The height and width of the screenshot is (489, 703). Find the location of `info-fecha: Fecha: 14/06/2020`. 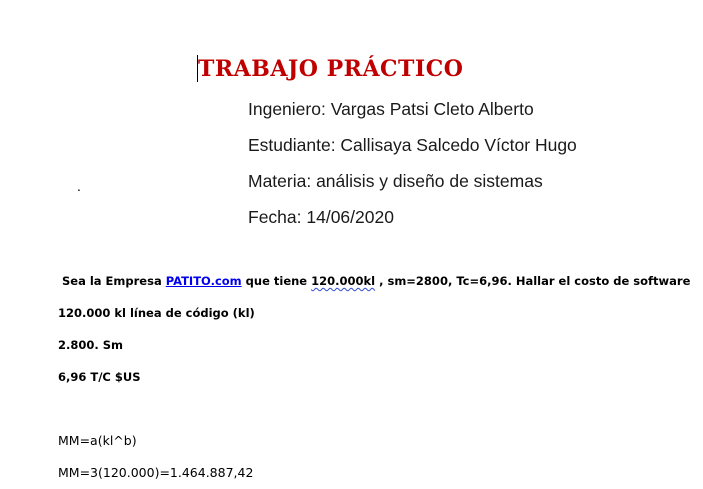

info-fecha: Fecha: 14/06/2020 is located at coordinates (321, 217).